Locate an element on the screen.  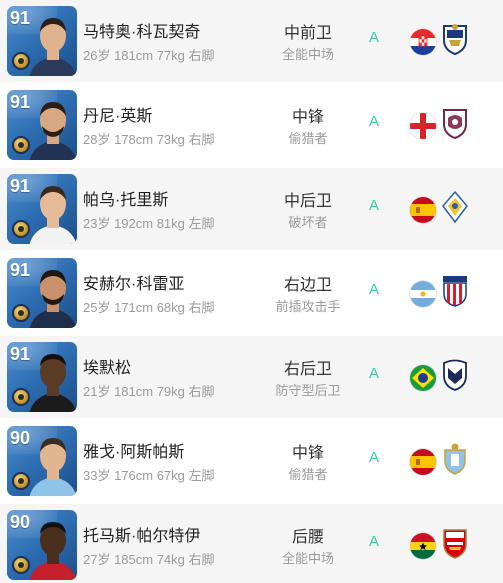
player-meta: 25岁 171cm 68kg 右脚 is located at coordinates (149, 307).